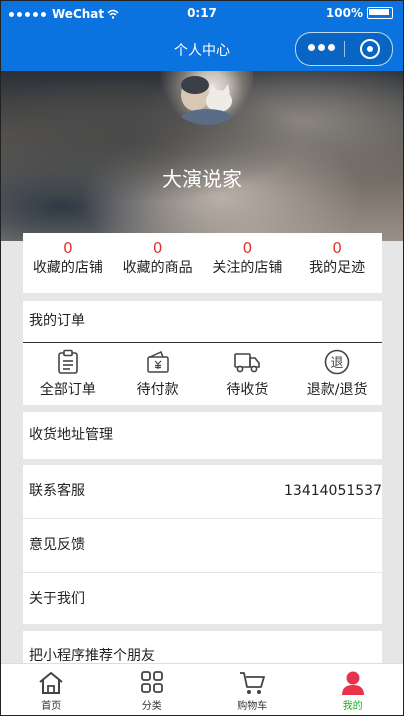 The width and height of the screenshot is (404, 716). I want to click on tab-label: 我的, so click(352, 706).